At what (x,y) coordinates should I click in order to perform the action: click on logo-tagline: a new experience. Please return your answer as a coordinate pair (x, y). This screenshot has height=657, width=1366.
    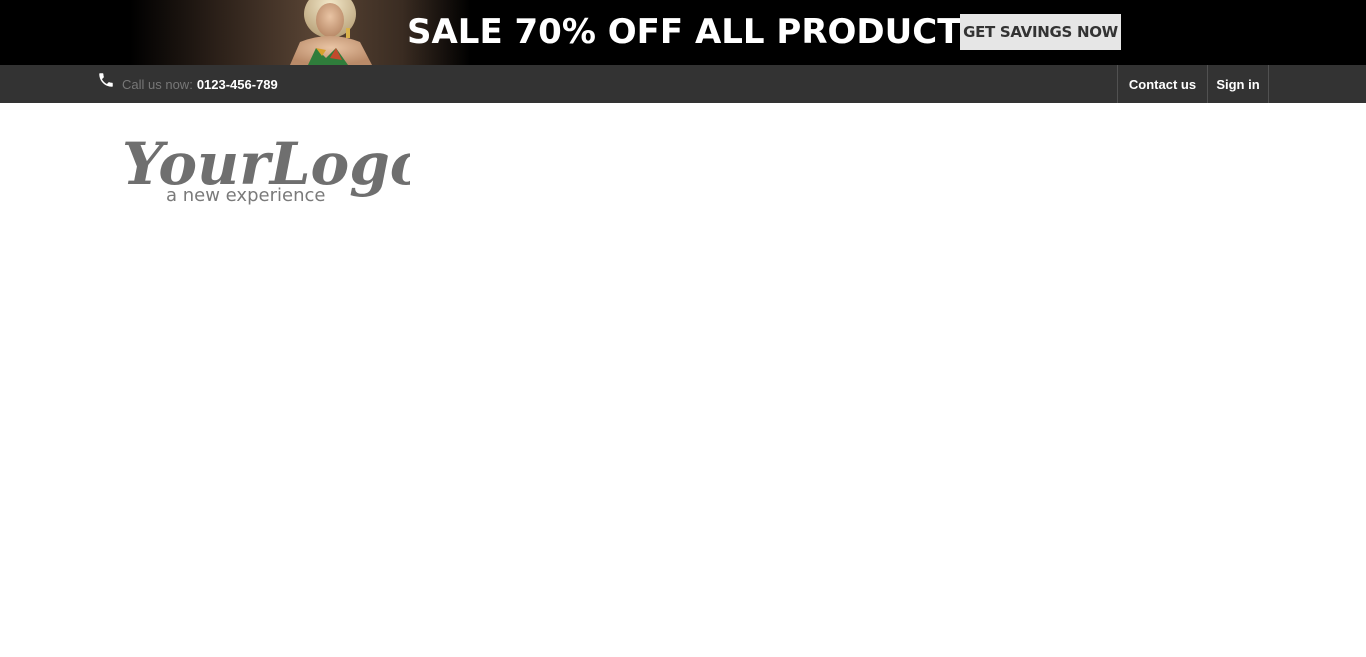
    Looking at the image, I should click on (245, 195).